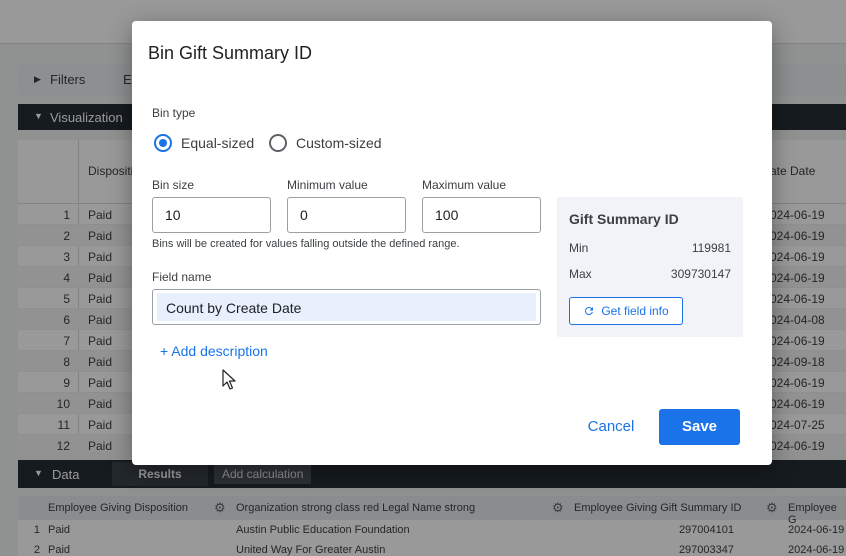 The image size is (846, 556). Describe the element at coordinates (481, 215) in the screenshot. I see `maximum-value-input: 100` at that location.